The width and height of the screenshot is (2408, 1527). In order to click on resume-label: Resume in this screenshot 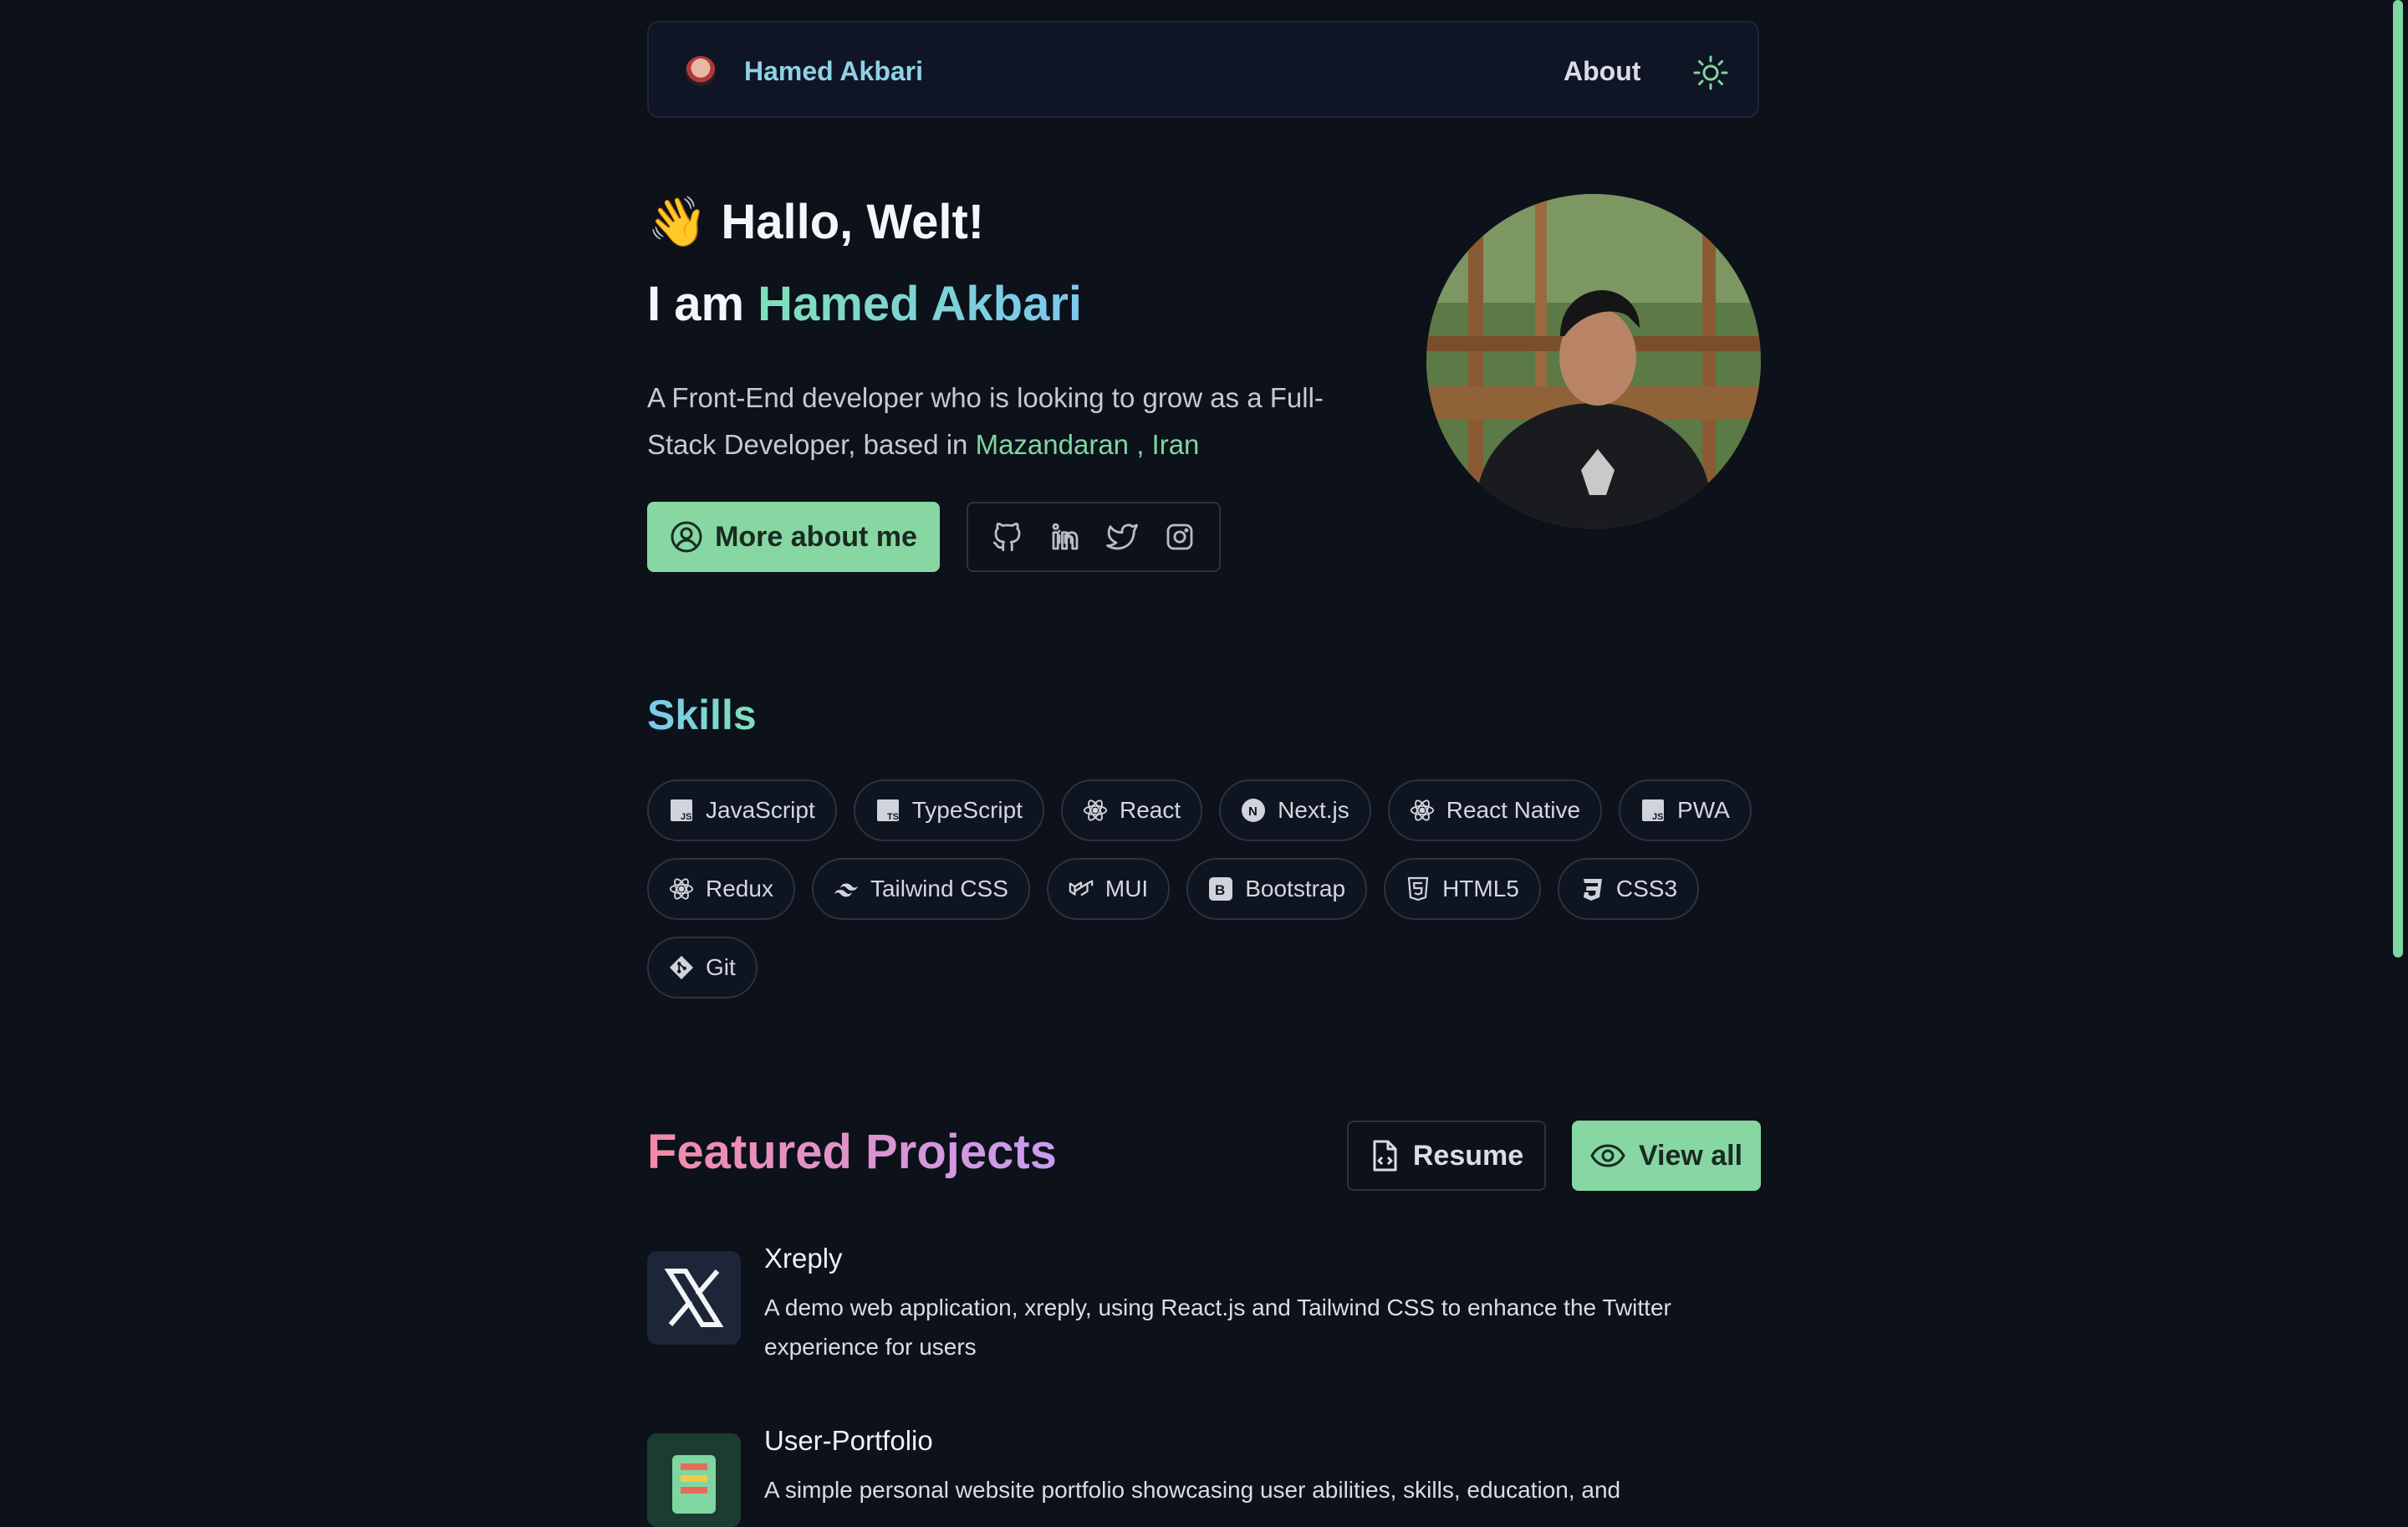, I will do `click(1468, 1155)`.